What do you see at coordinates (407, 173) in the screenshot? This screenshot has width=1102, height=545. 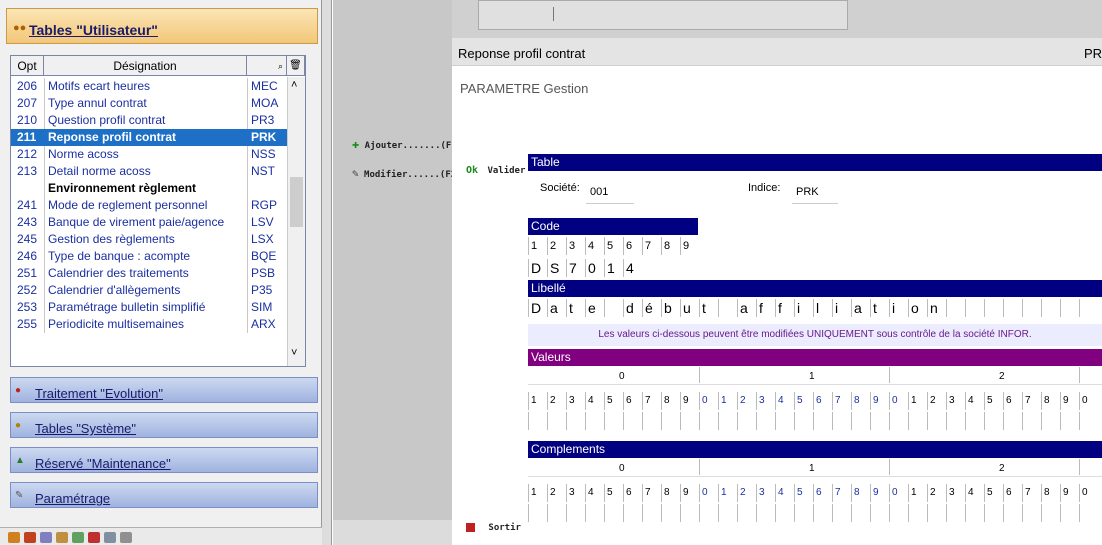 I see `modify-button: ✎ Modifier......(F2)` at bounding box center [407, 173].